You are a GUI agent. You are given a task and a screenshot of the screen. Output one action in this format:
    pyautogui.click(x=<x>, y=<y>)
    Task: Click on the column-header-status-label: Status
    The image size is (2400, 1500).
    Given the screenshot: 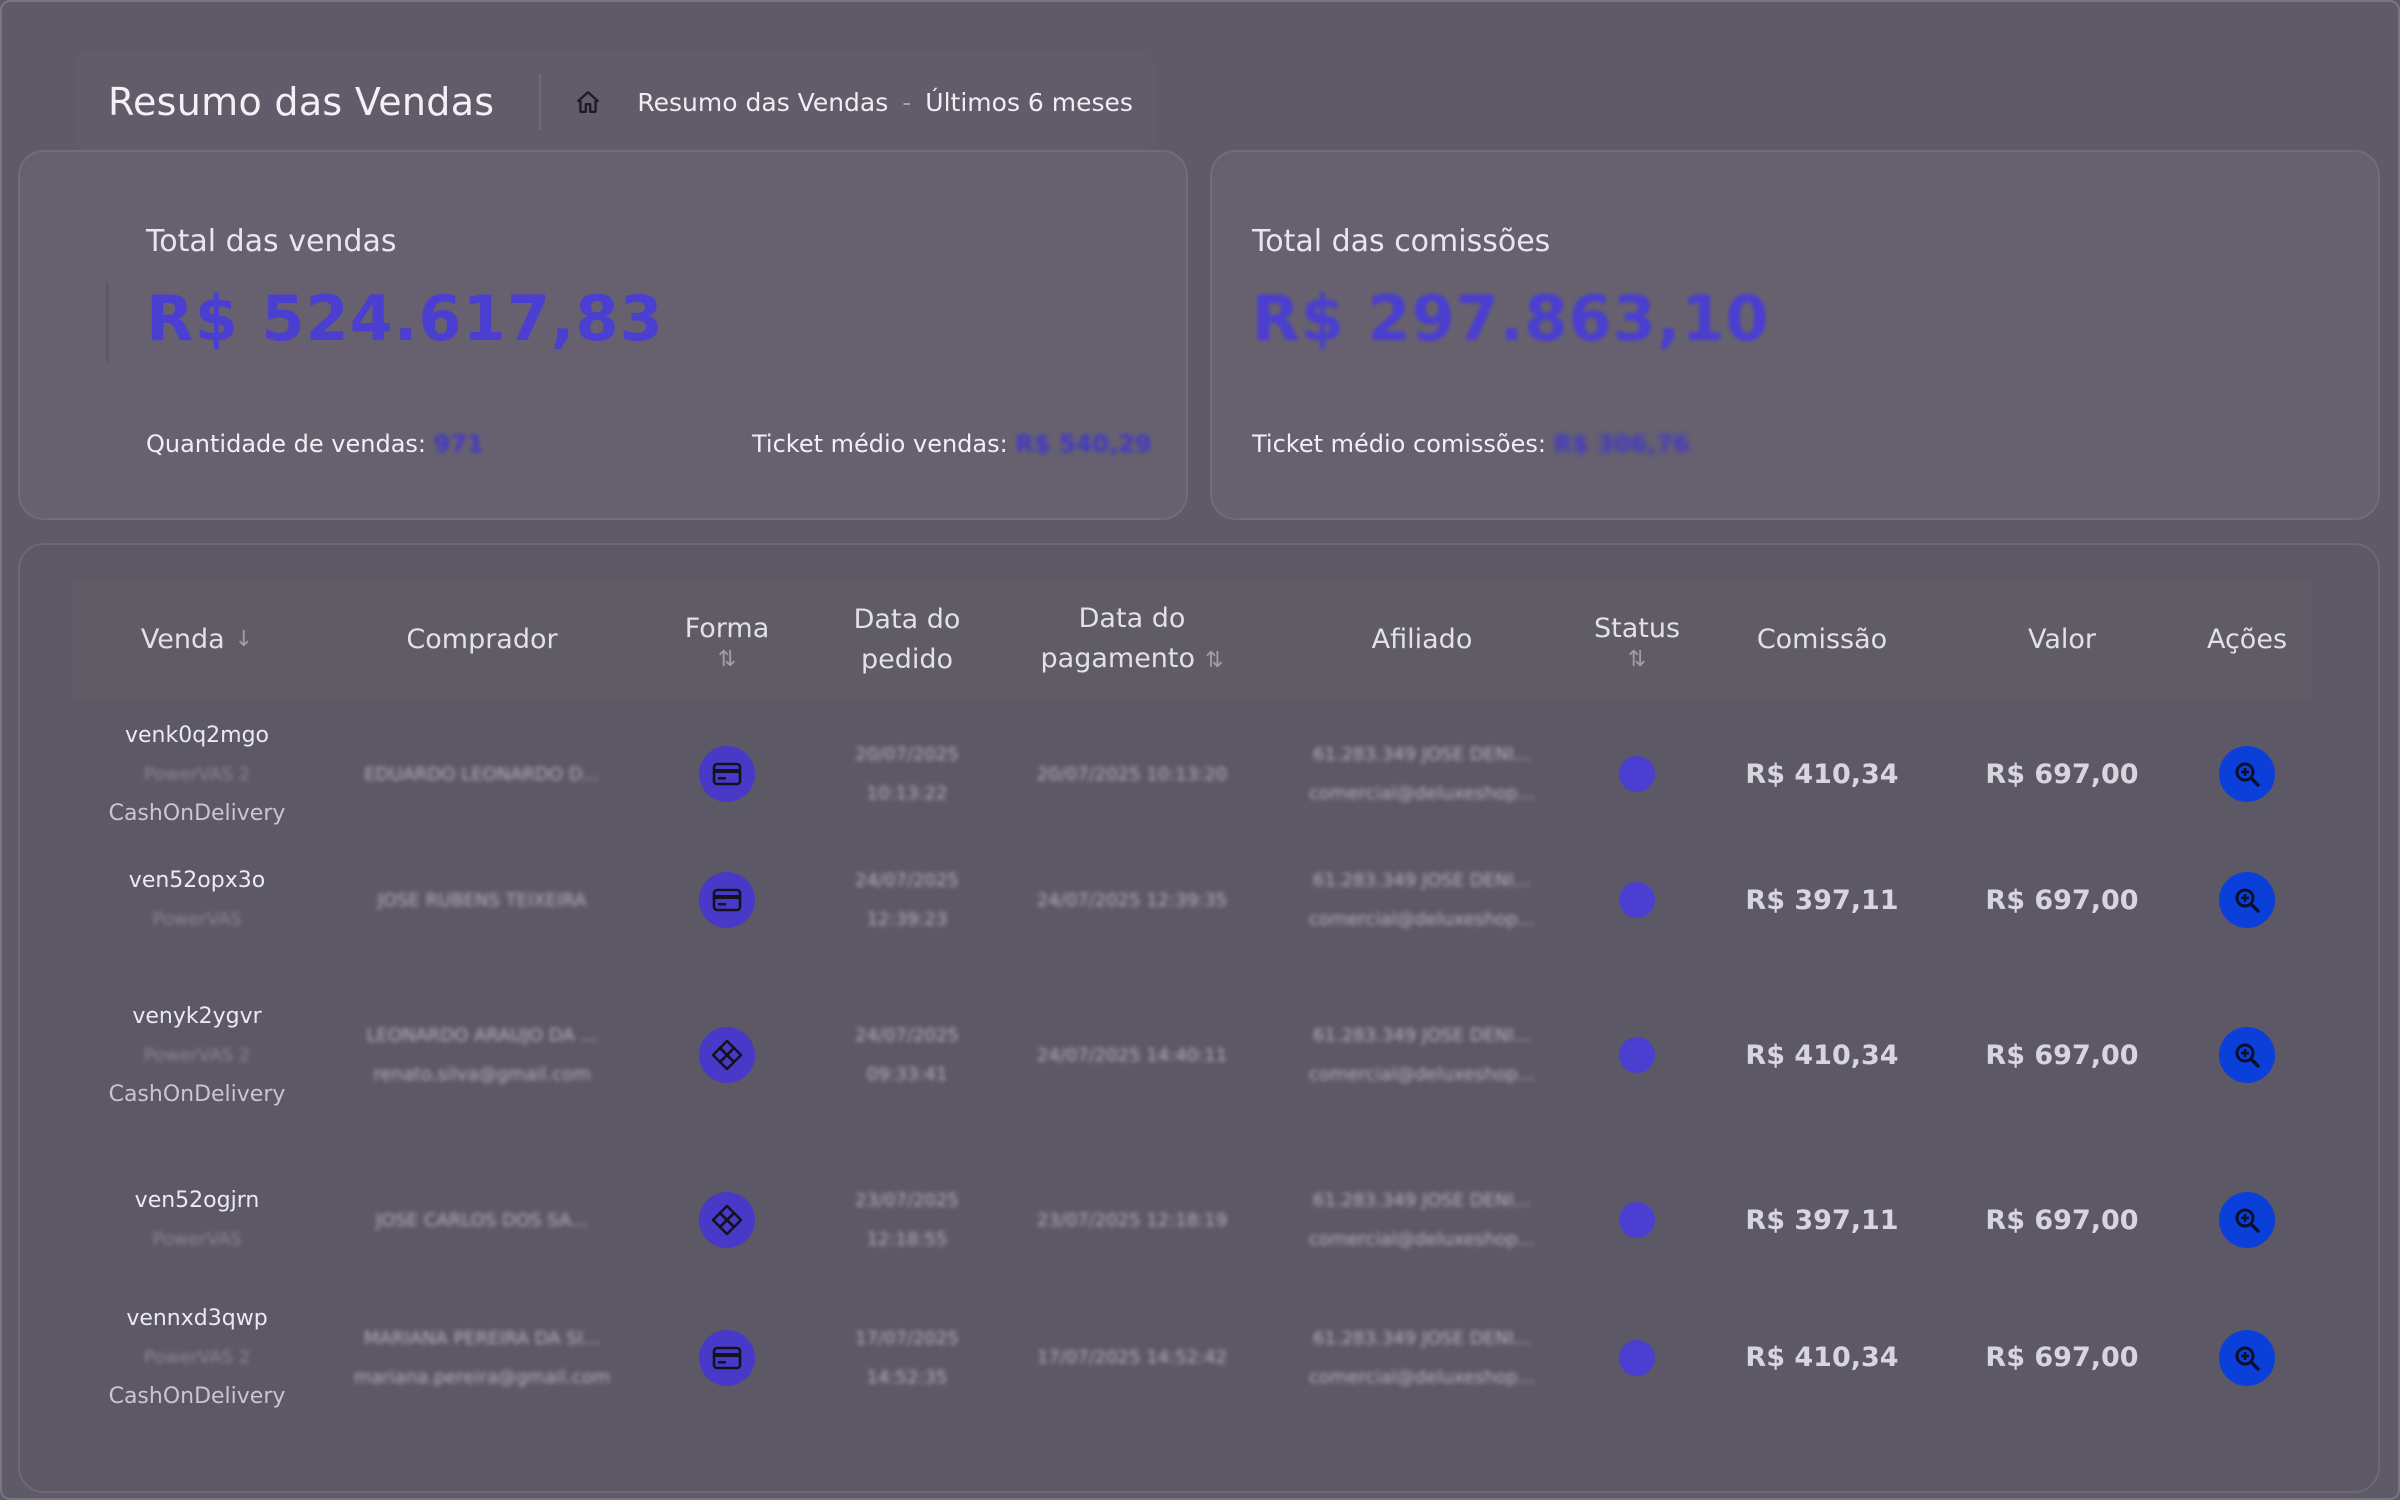 What is the action you would take?
    pyautogui.click(x=1637, y=628)
    